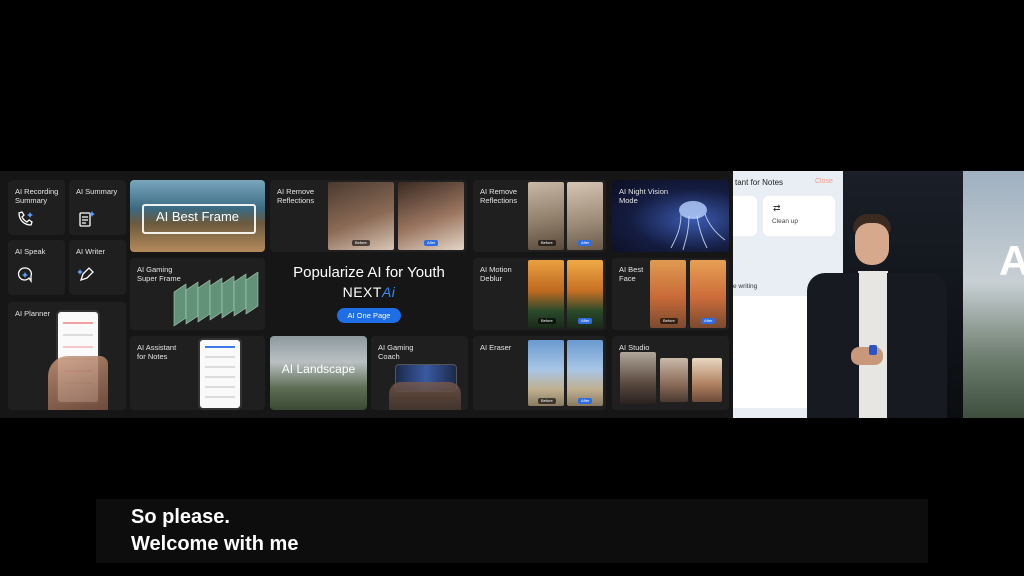  I want to click on cleanup-label: Clean up, so click(785, 221).